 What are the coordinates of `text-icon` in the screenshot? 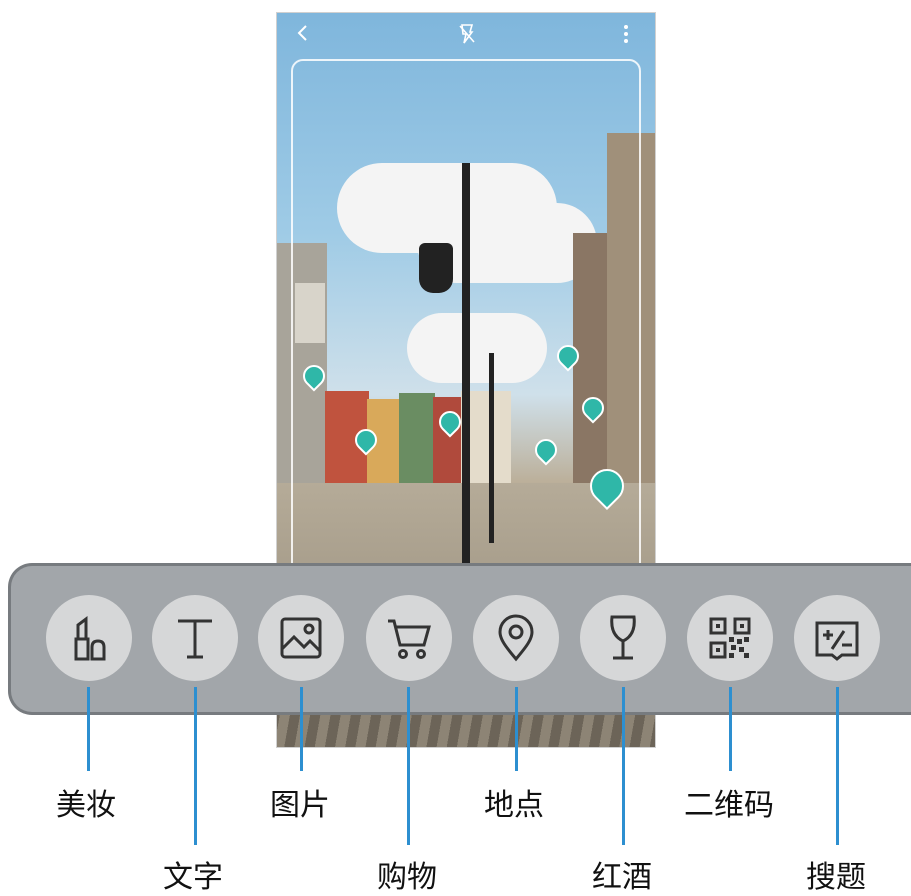 It's located at (195, 639).